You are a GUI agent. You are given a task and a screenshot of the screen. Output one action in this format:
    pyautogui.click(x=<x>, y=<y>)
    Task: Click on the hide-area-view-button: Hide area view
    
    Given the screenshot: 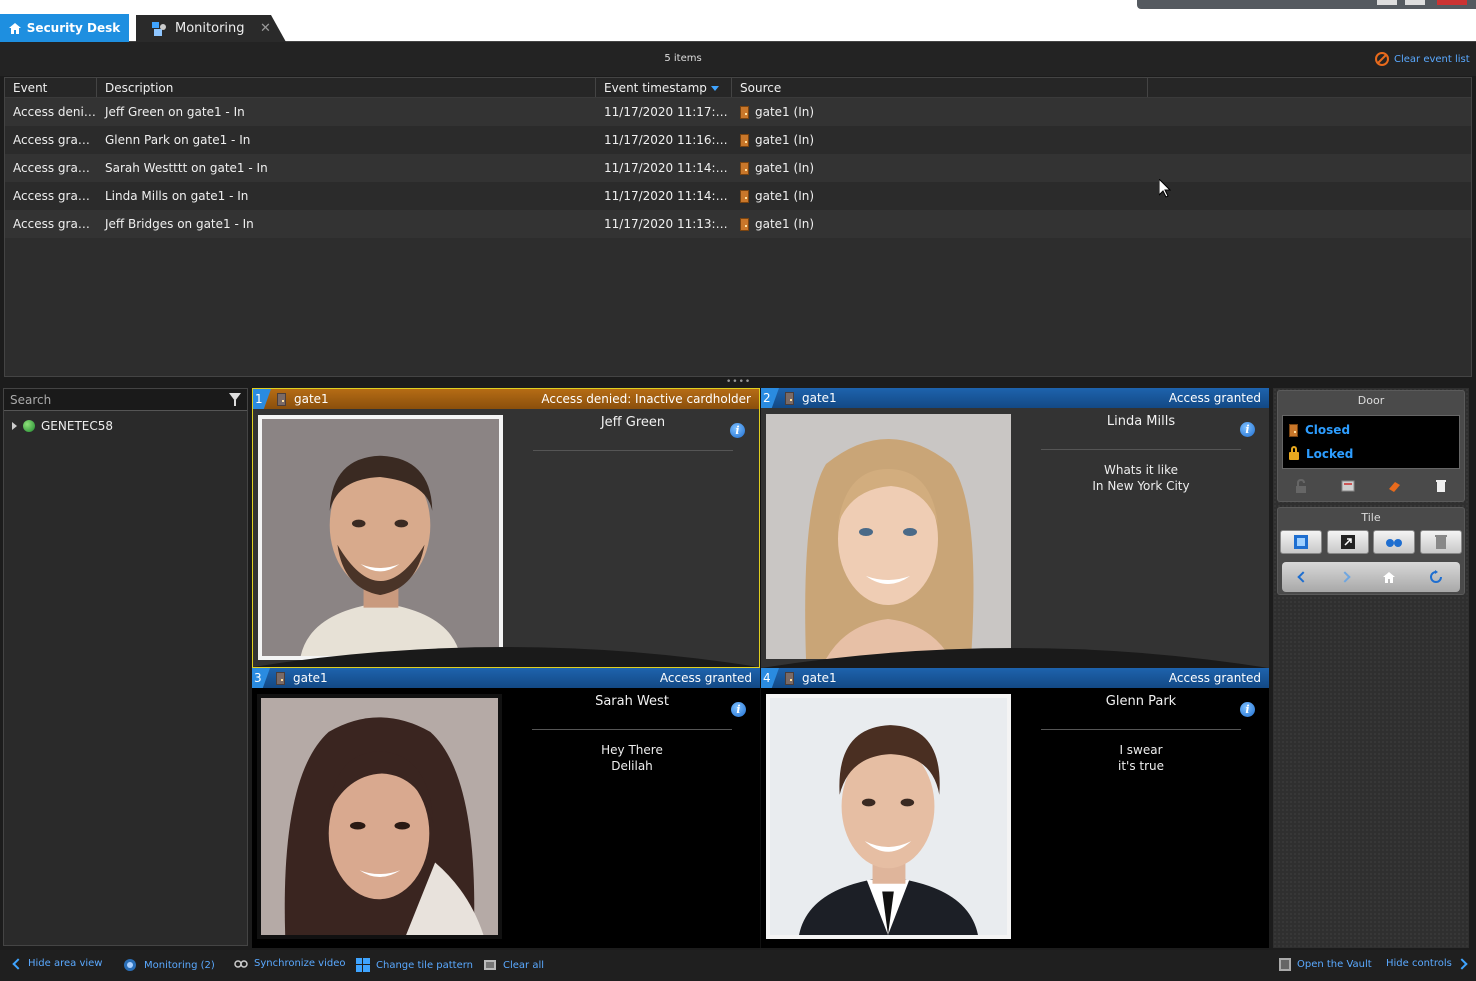 What is the action you would take?
    pyautogui.click(x=57, y=963)
    